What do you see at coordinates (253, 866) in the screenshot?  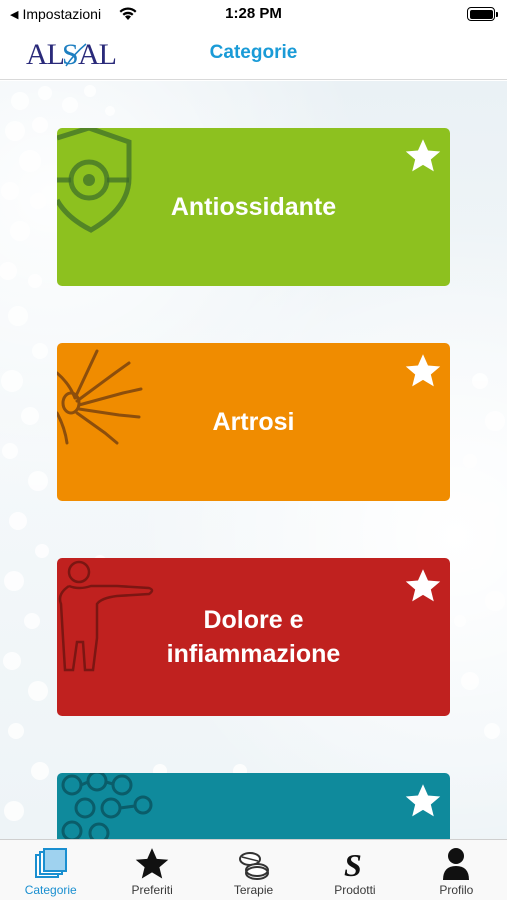 I see `pills-icon` at bounding box center [253, 866].